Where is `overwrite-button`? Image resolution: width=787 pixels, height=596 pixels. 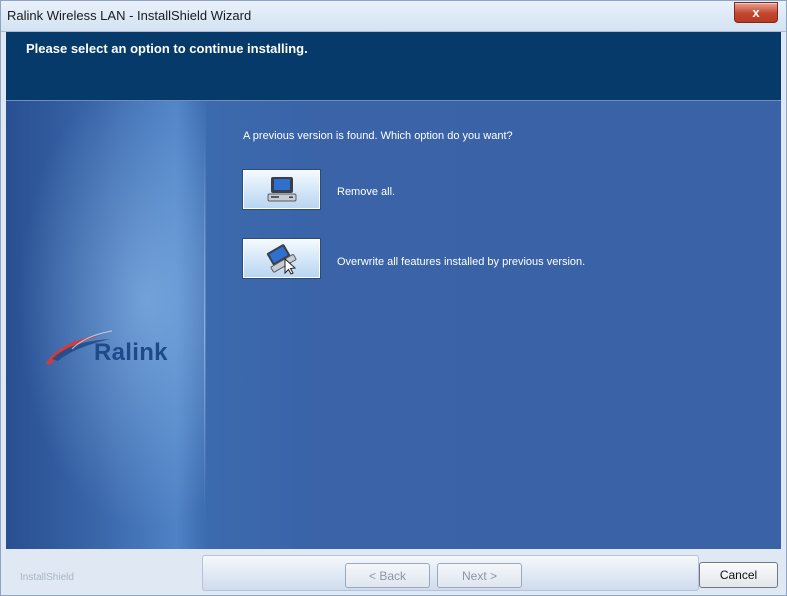
overwrite-button is located at coordinates (281, 258).